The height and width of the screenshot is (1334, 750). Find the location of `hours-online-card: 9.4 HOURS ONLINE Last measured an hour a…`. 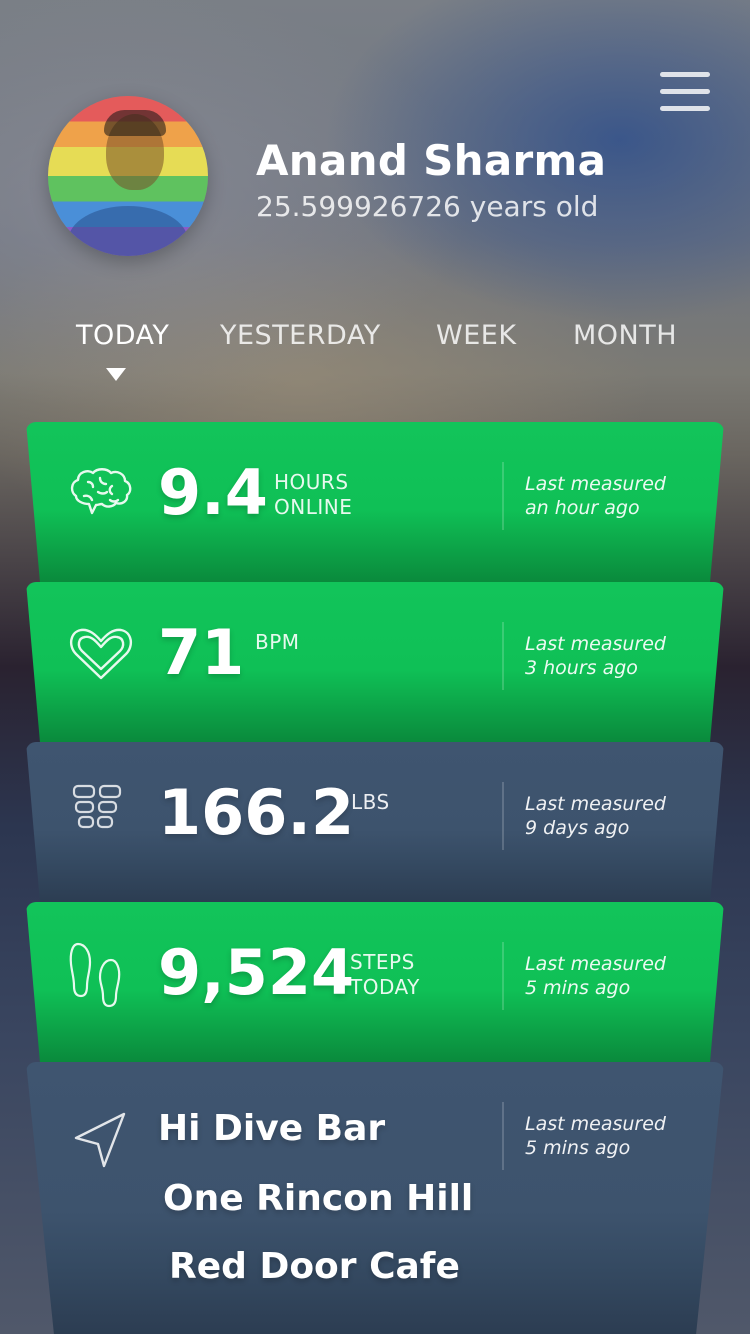

hours-online-card: 9.4 HOURS ONLINE Last measured an hour a… is located at coordinates (375, 502).